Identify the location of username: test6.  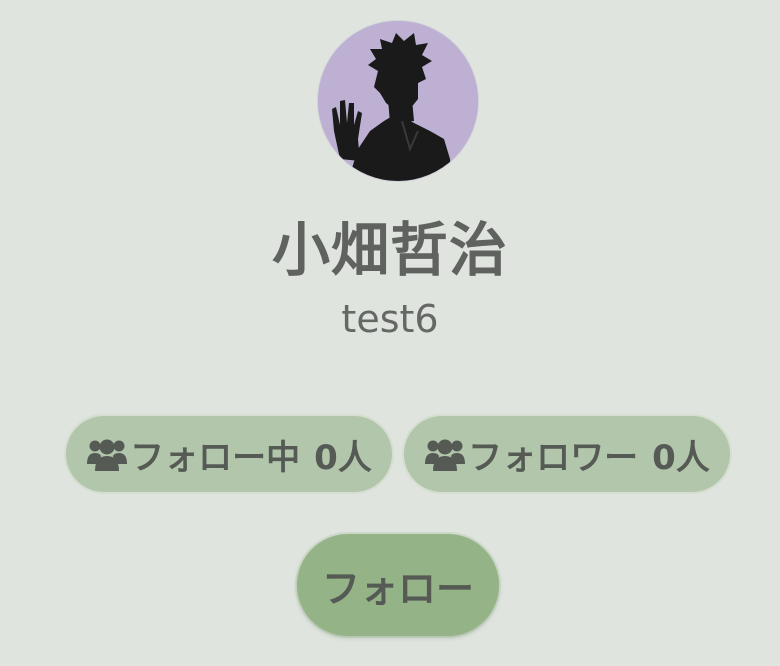
(390, 319).